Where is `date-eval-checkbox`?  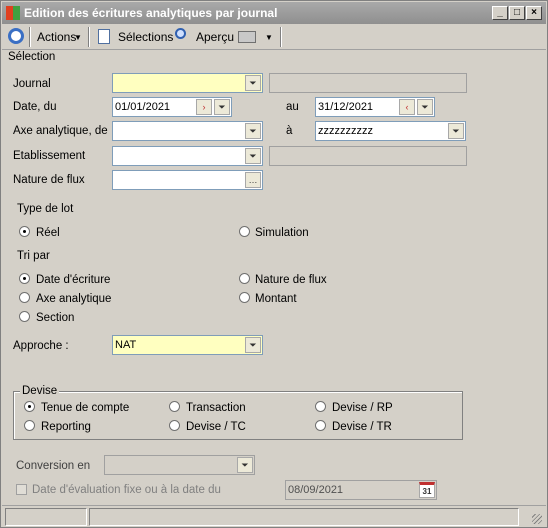
date-eval-checkbox is located at coordinates (21, 489).